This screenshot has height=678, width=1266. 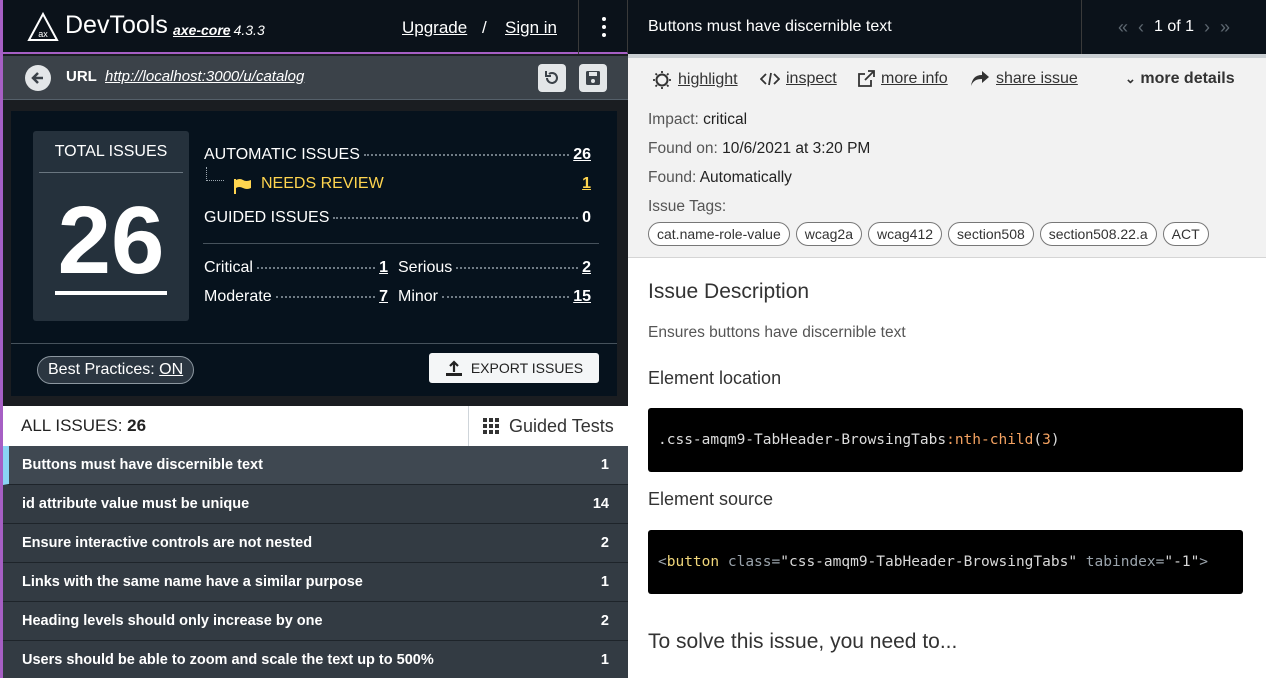 I want to click on total-issues-count: 26, so click(x=111, y=241).